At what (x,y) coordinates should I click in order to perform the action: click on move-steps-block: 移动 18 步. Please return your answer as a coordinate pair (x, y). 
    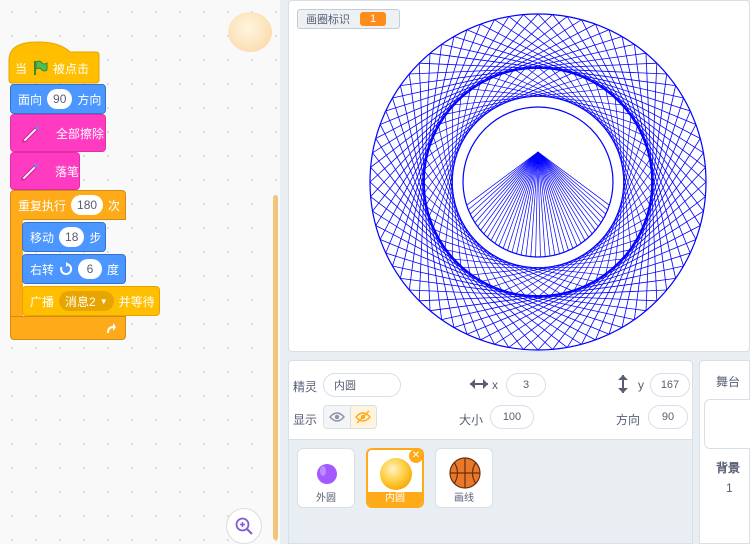
    Looking at the image, I should click on (64, 237).